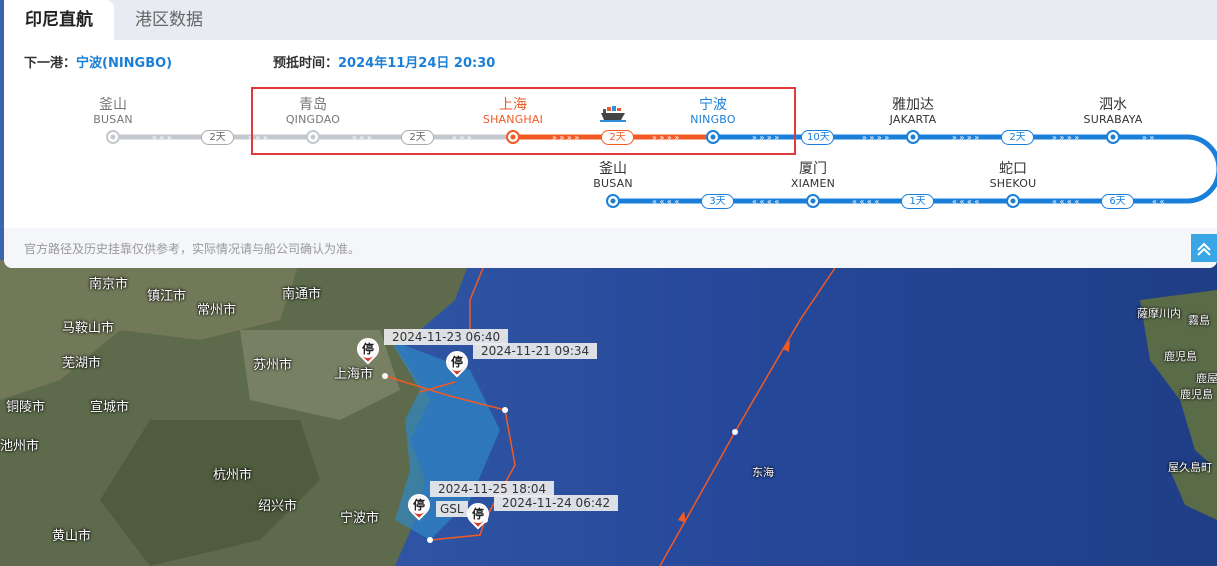 The image size is (1217, 566). I want to click on port-name-cn: 泗水, so click(1113, 105).